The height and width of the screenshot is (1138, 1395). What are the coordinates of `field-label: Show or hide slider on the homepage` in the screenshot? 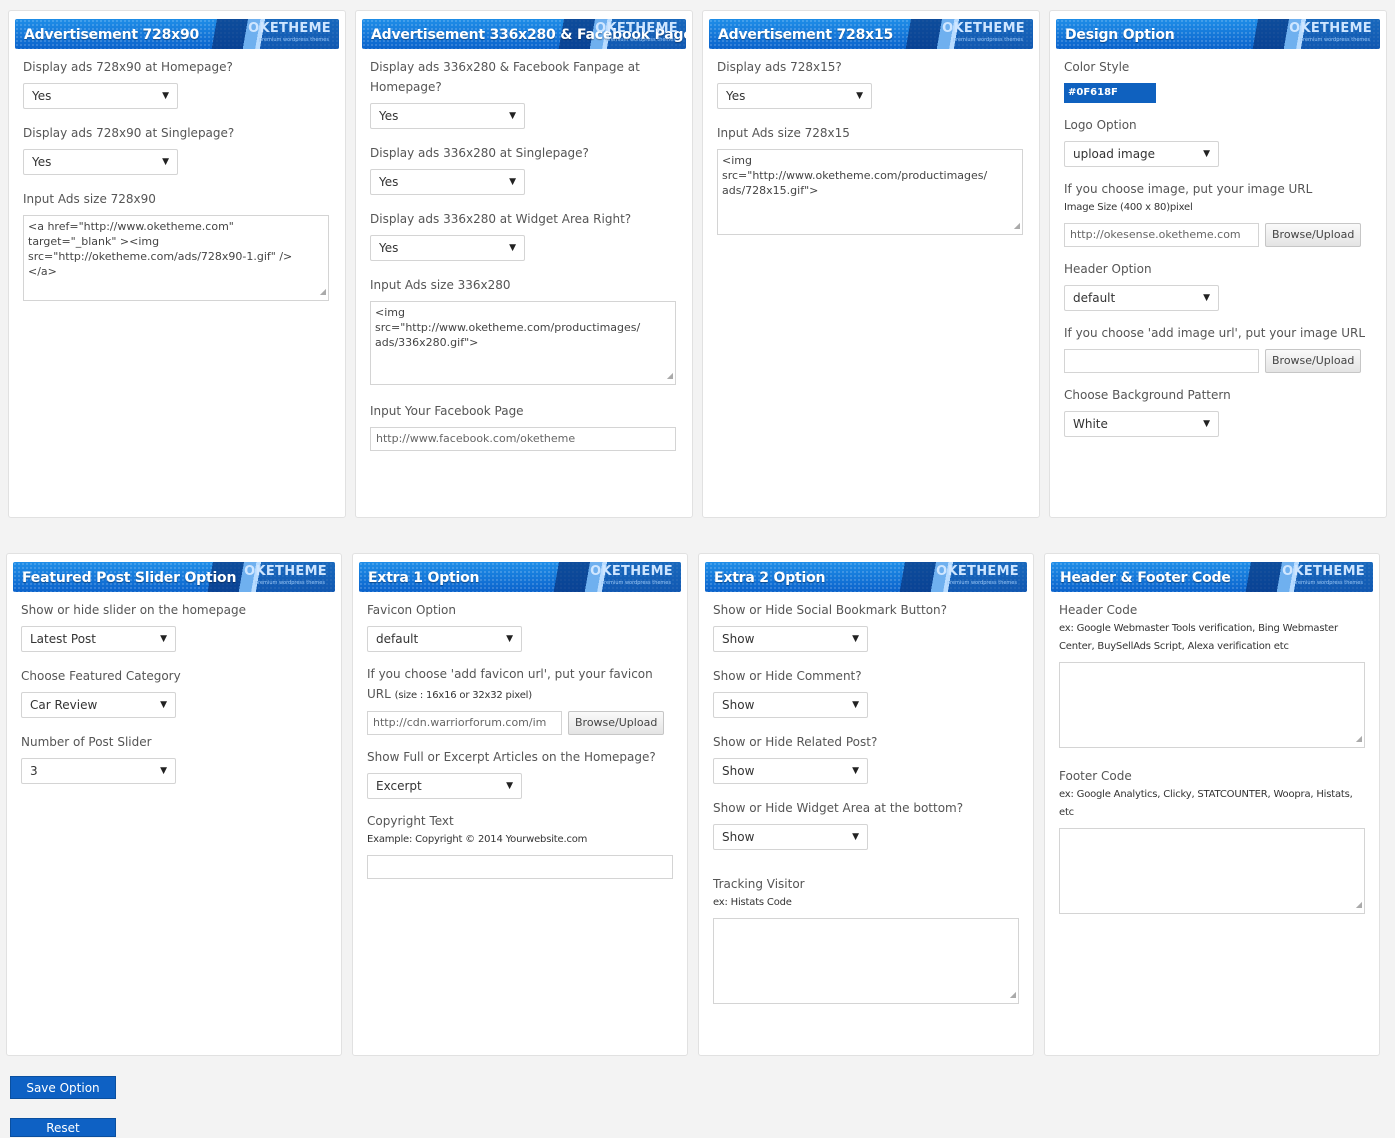 It's located at (133, 610).